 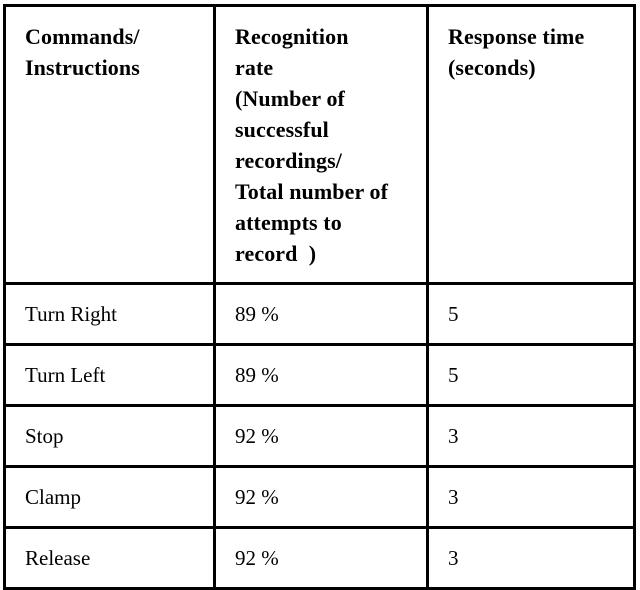 What do you see at coordinates (289, 160) in the screenshot?
I see `column-header-recognition-rate-line-5: recordings/` at bounding box center [289, 160].